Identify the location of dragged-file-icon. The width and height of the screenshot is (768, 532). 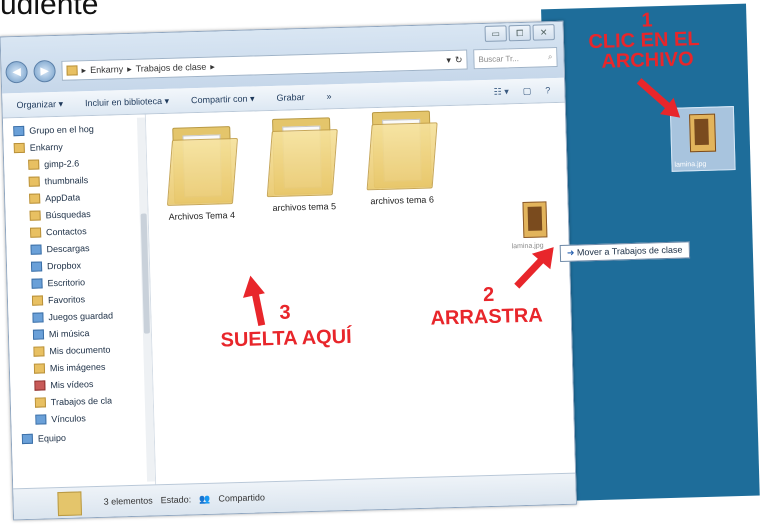
(535, 219).